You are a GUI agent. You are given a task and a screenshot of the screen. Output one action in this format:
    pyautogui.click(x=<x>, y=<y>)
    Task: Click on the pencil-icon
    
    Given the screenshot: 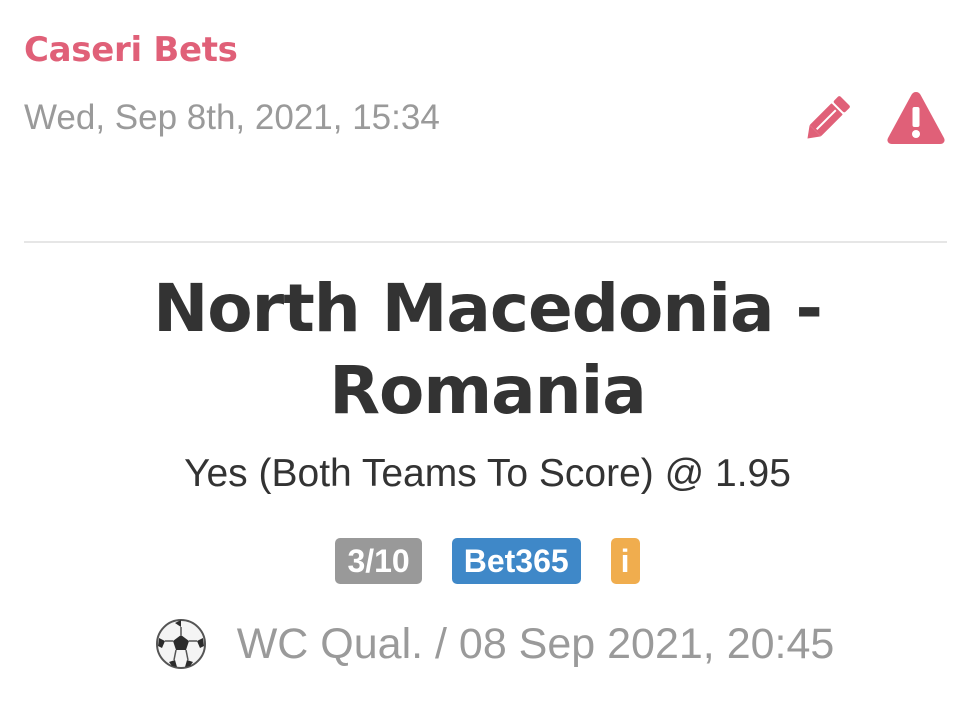 What is the action you would take?
    pyautogui.click(x=828, y=117)
    